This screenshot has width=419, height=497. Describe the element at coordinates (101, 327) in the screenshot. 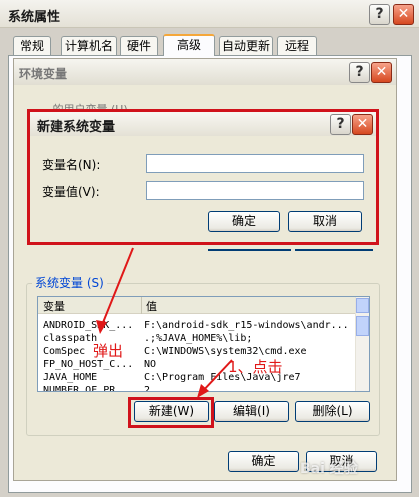

I see `popup-arrow-head` at that location.